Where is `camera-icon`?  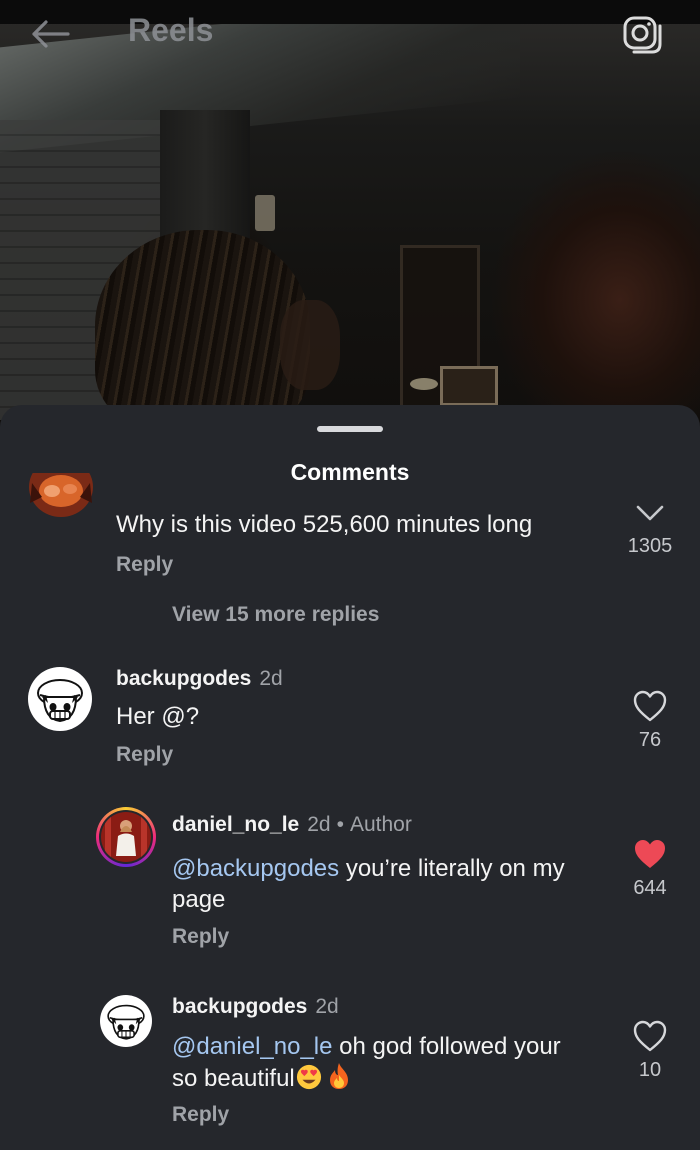 camera-icon is located at coordinates (642, 35).